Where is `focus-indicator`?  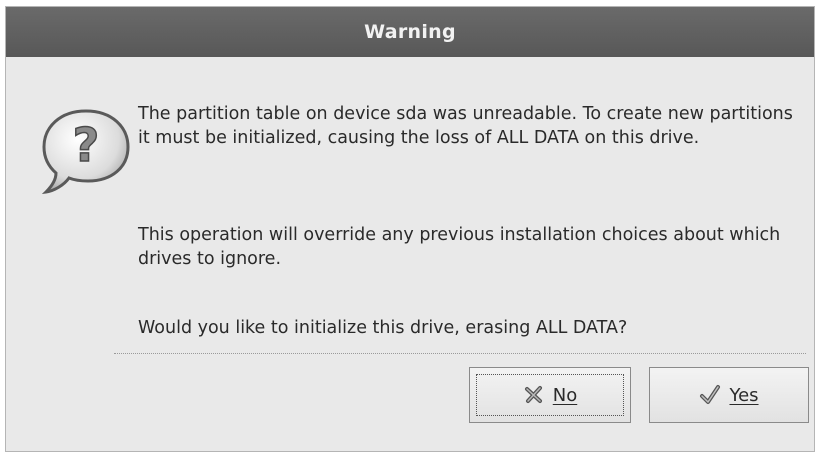
focus-indicator is located at coordinates (550, 395).